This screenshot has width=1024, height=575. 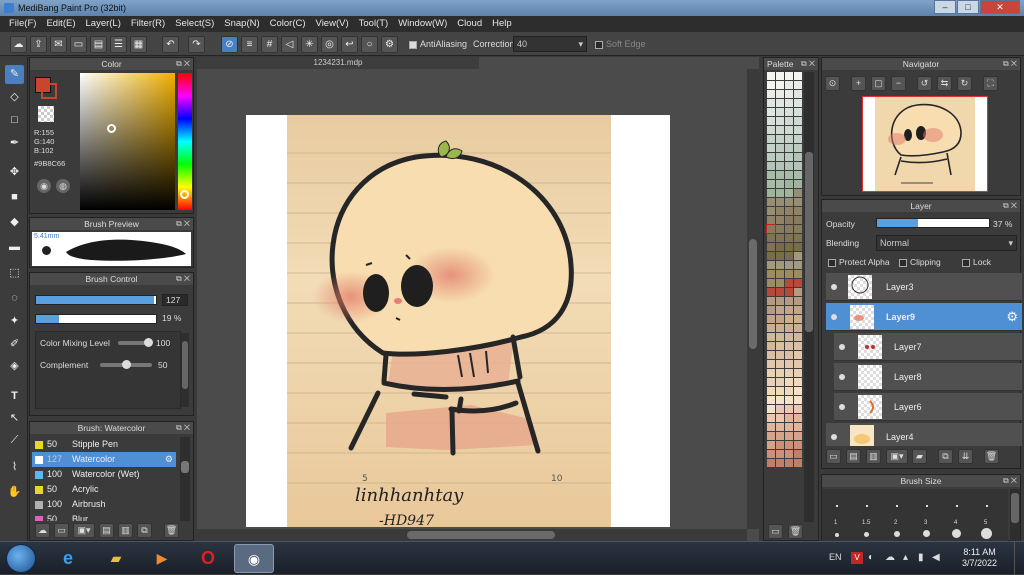 I want to click on menu-layer: Layer(L), so click(x=103, y=24).